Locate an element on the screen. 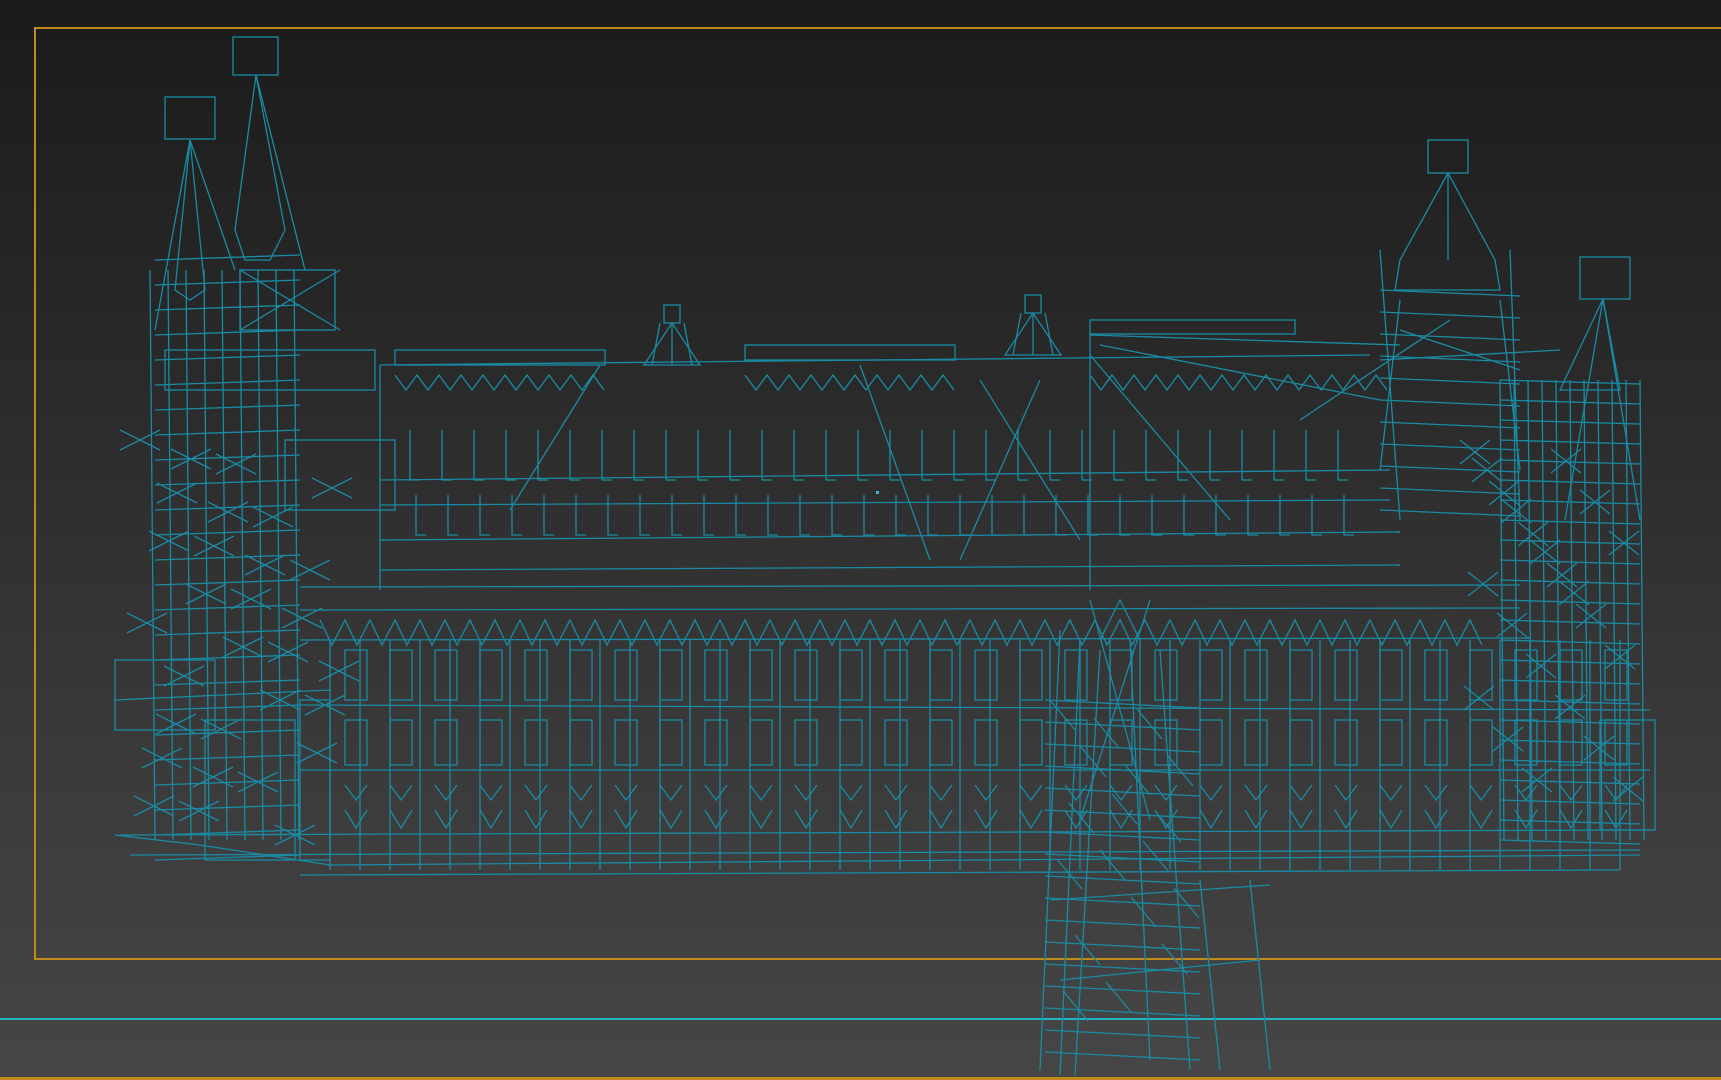 This screenshot has height=1080, width=1721. pivot-point is located at coordinates (877, 492).